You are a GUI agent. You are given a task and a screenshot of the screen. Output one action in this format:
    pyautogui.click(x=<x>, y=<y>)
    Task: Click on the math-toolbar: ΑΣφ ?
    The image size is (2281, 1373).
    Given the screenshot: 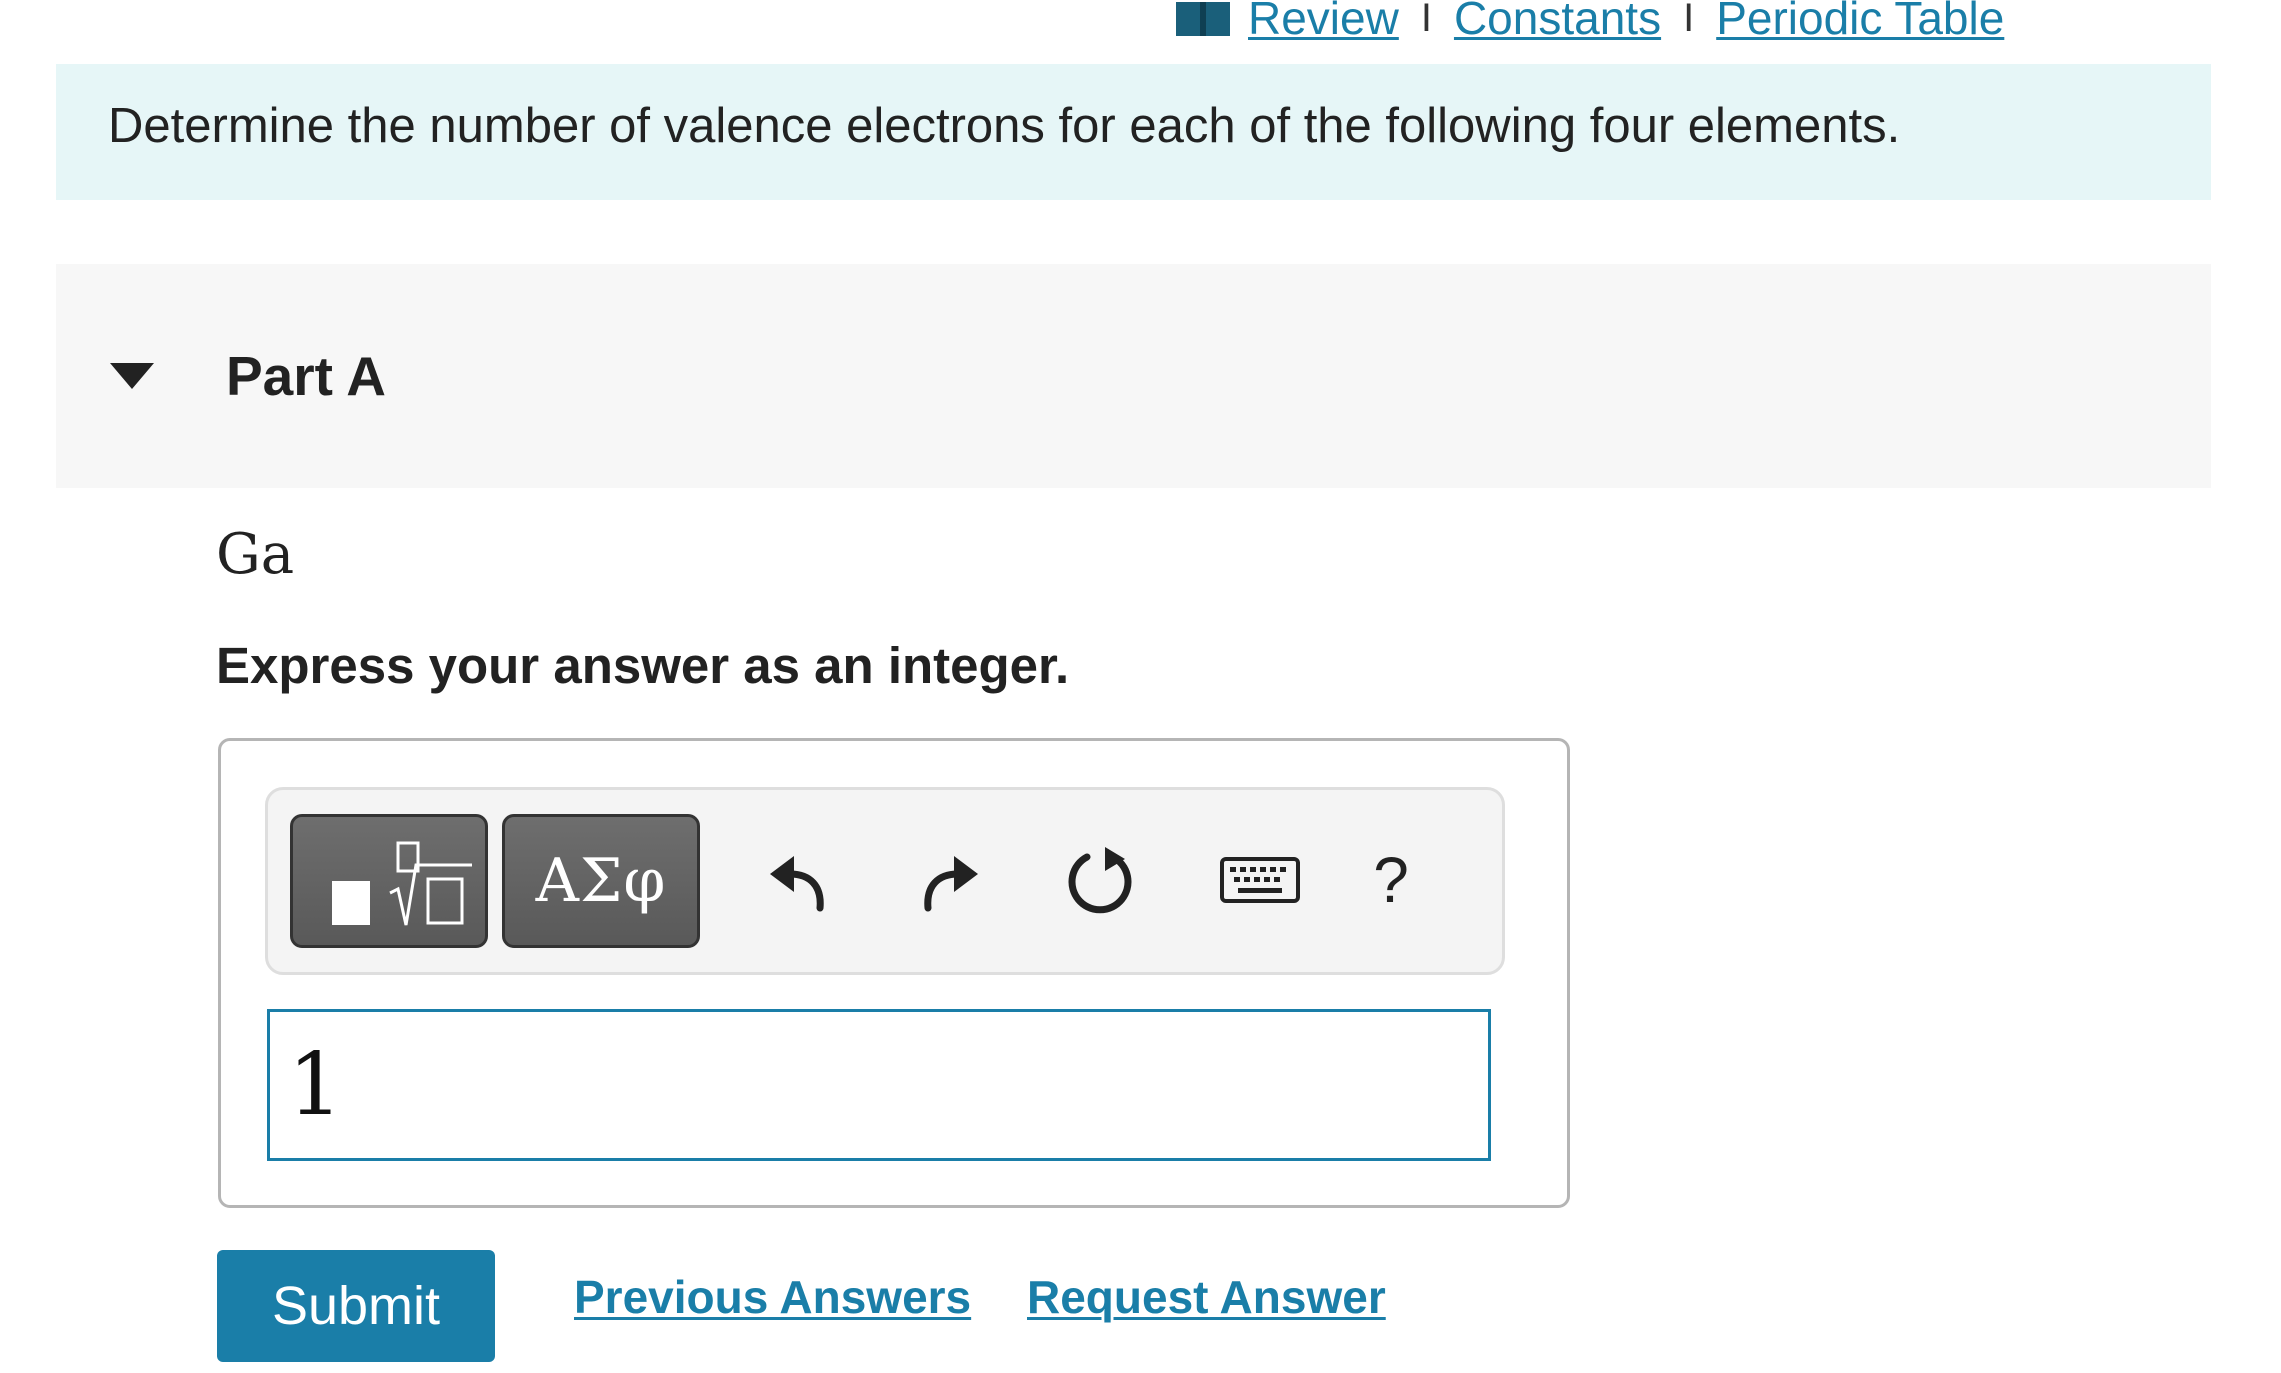 What is the action you would take?
    pyautogui.click(x=885, y=881)
    